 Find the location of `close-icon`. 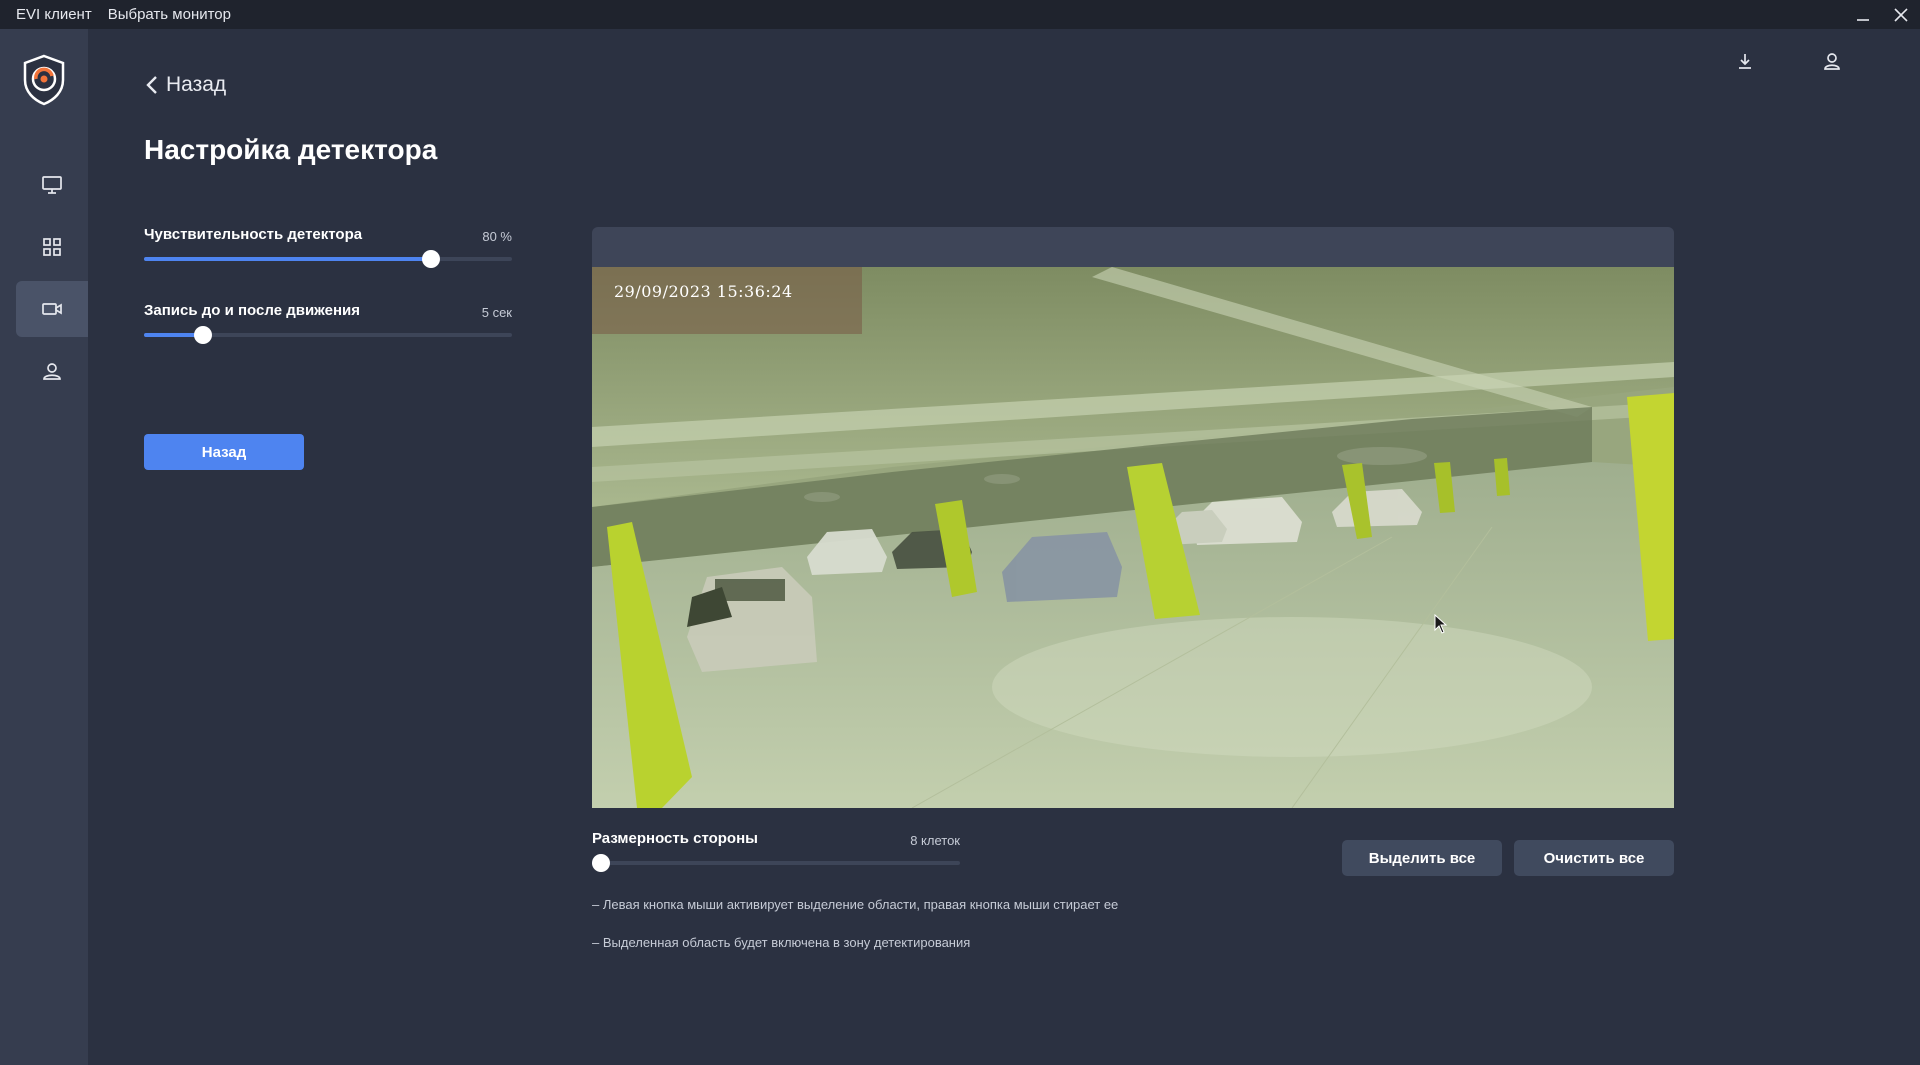

close-icon is located at coordinates (1901, 14).